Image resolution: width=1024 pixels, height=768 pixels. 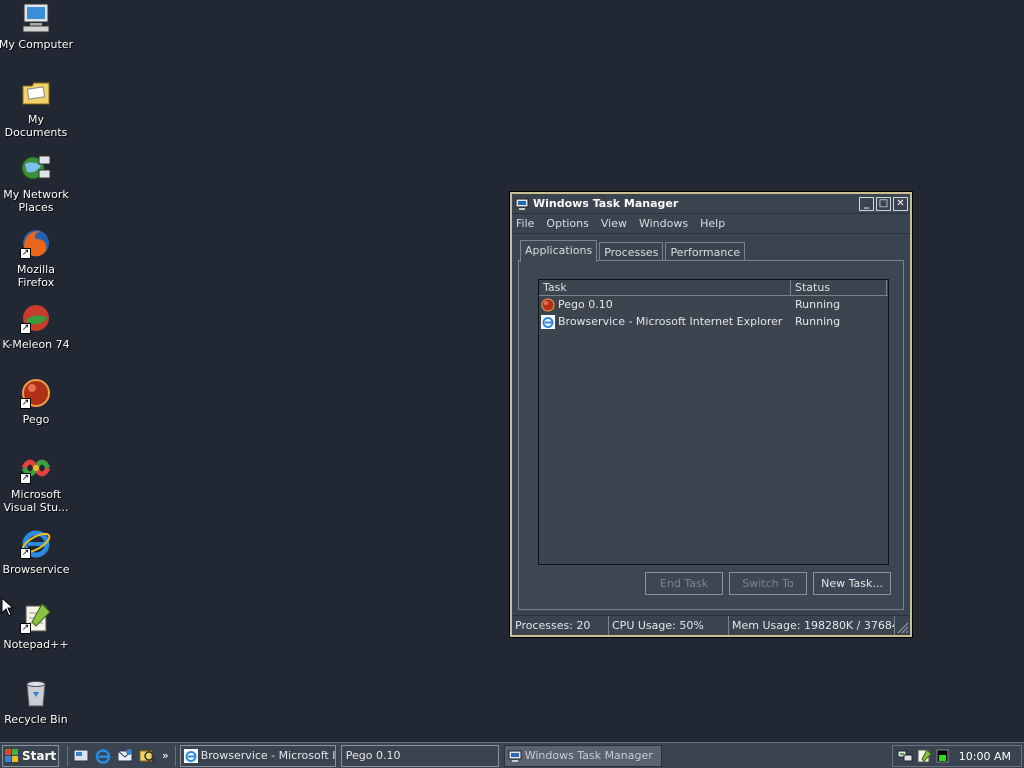 What do you see at coordinates (36, 393) in the screenshot?
I see `pego-icon: ↗` at bounding box center [36, 393].